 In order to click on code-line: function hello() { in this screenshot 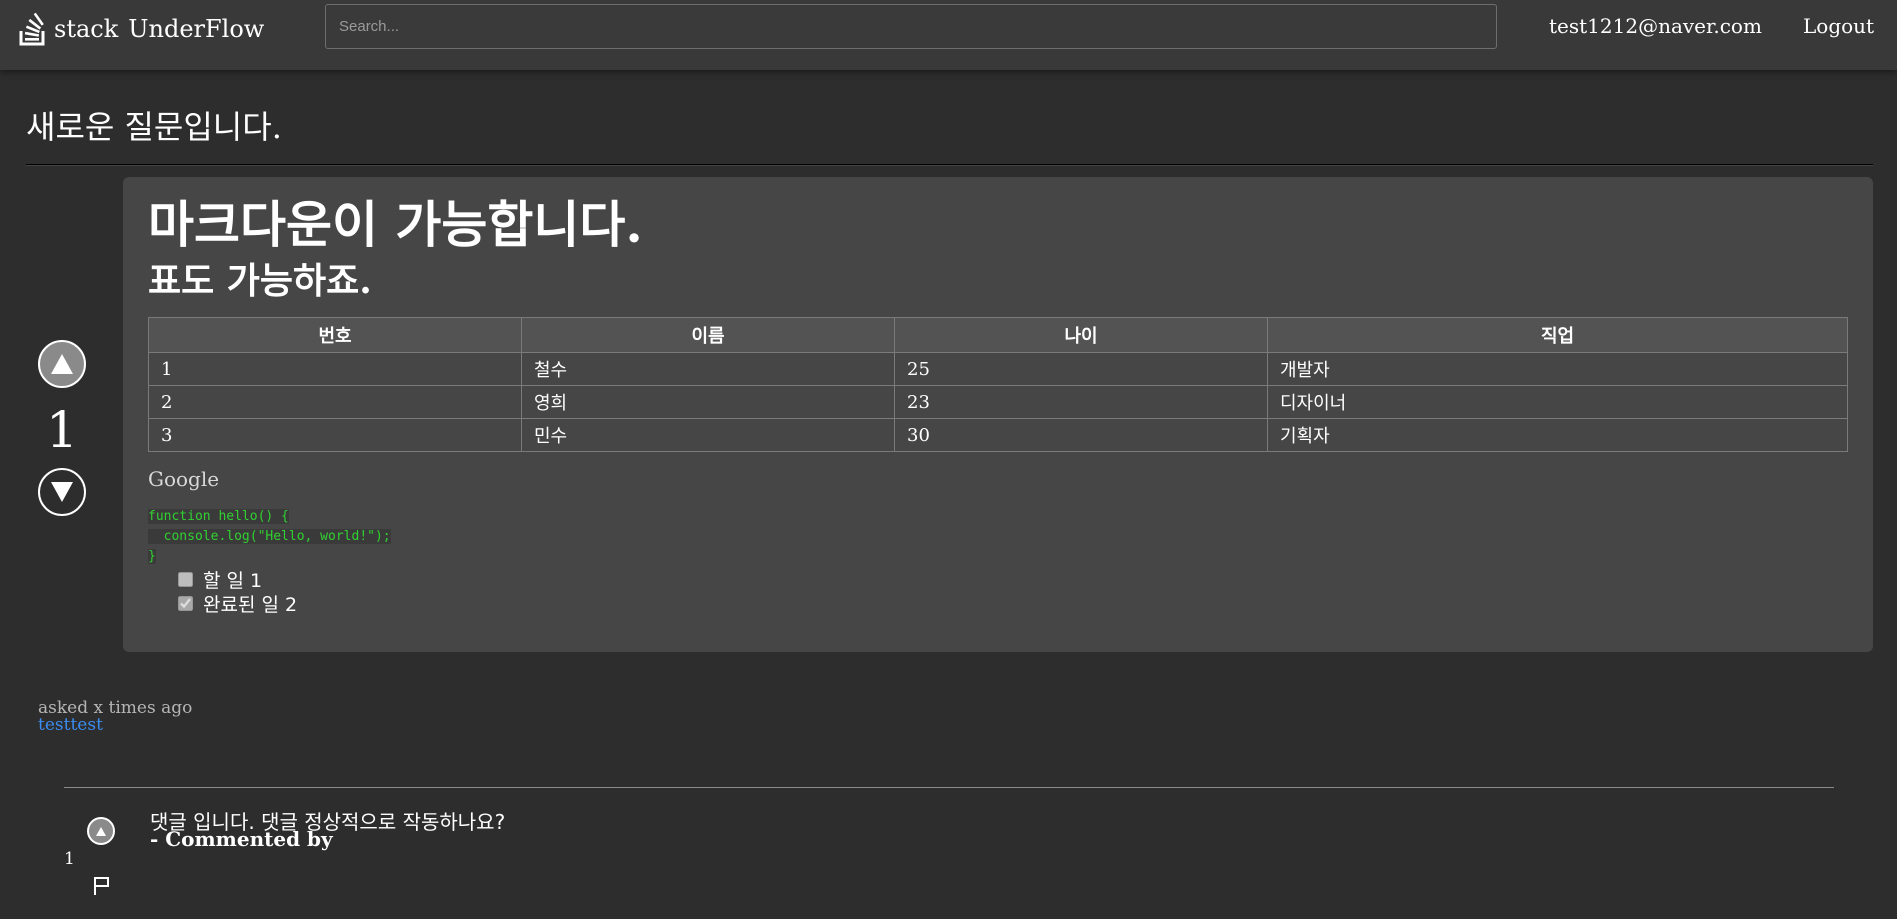, I will do `click(218, 516)`.